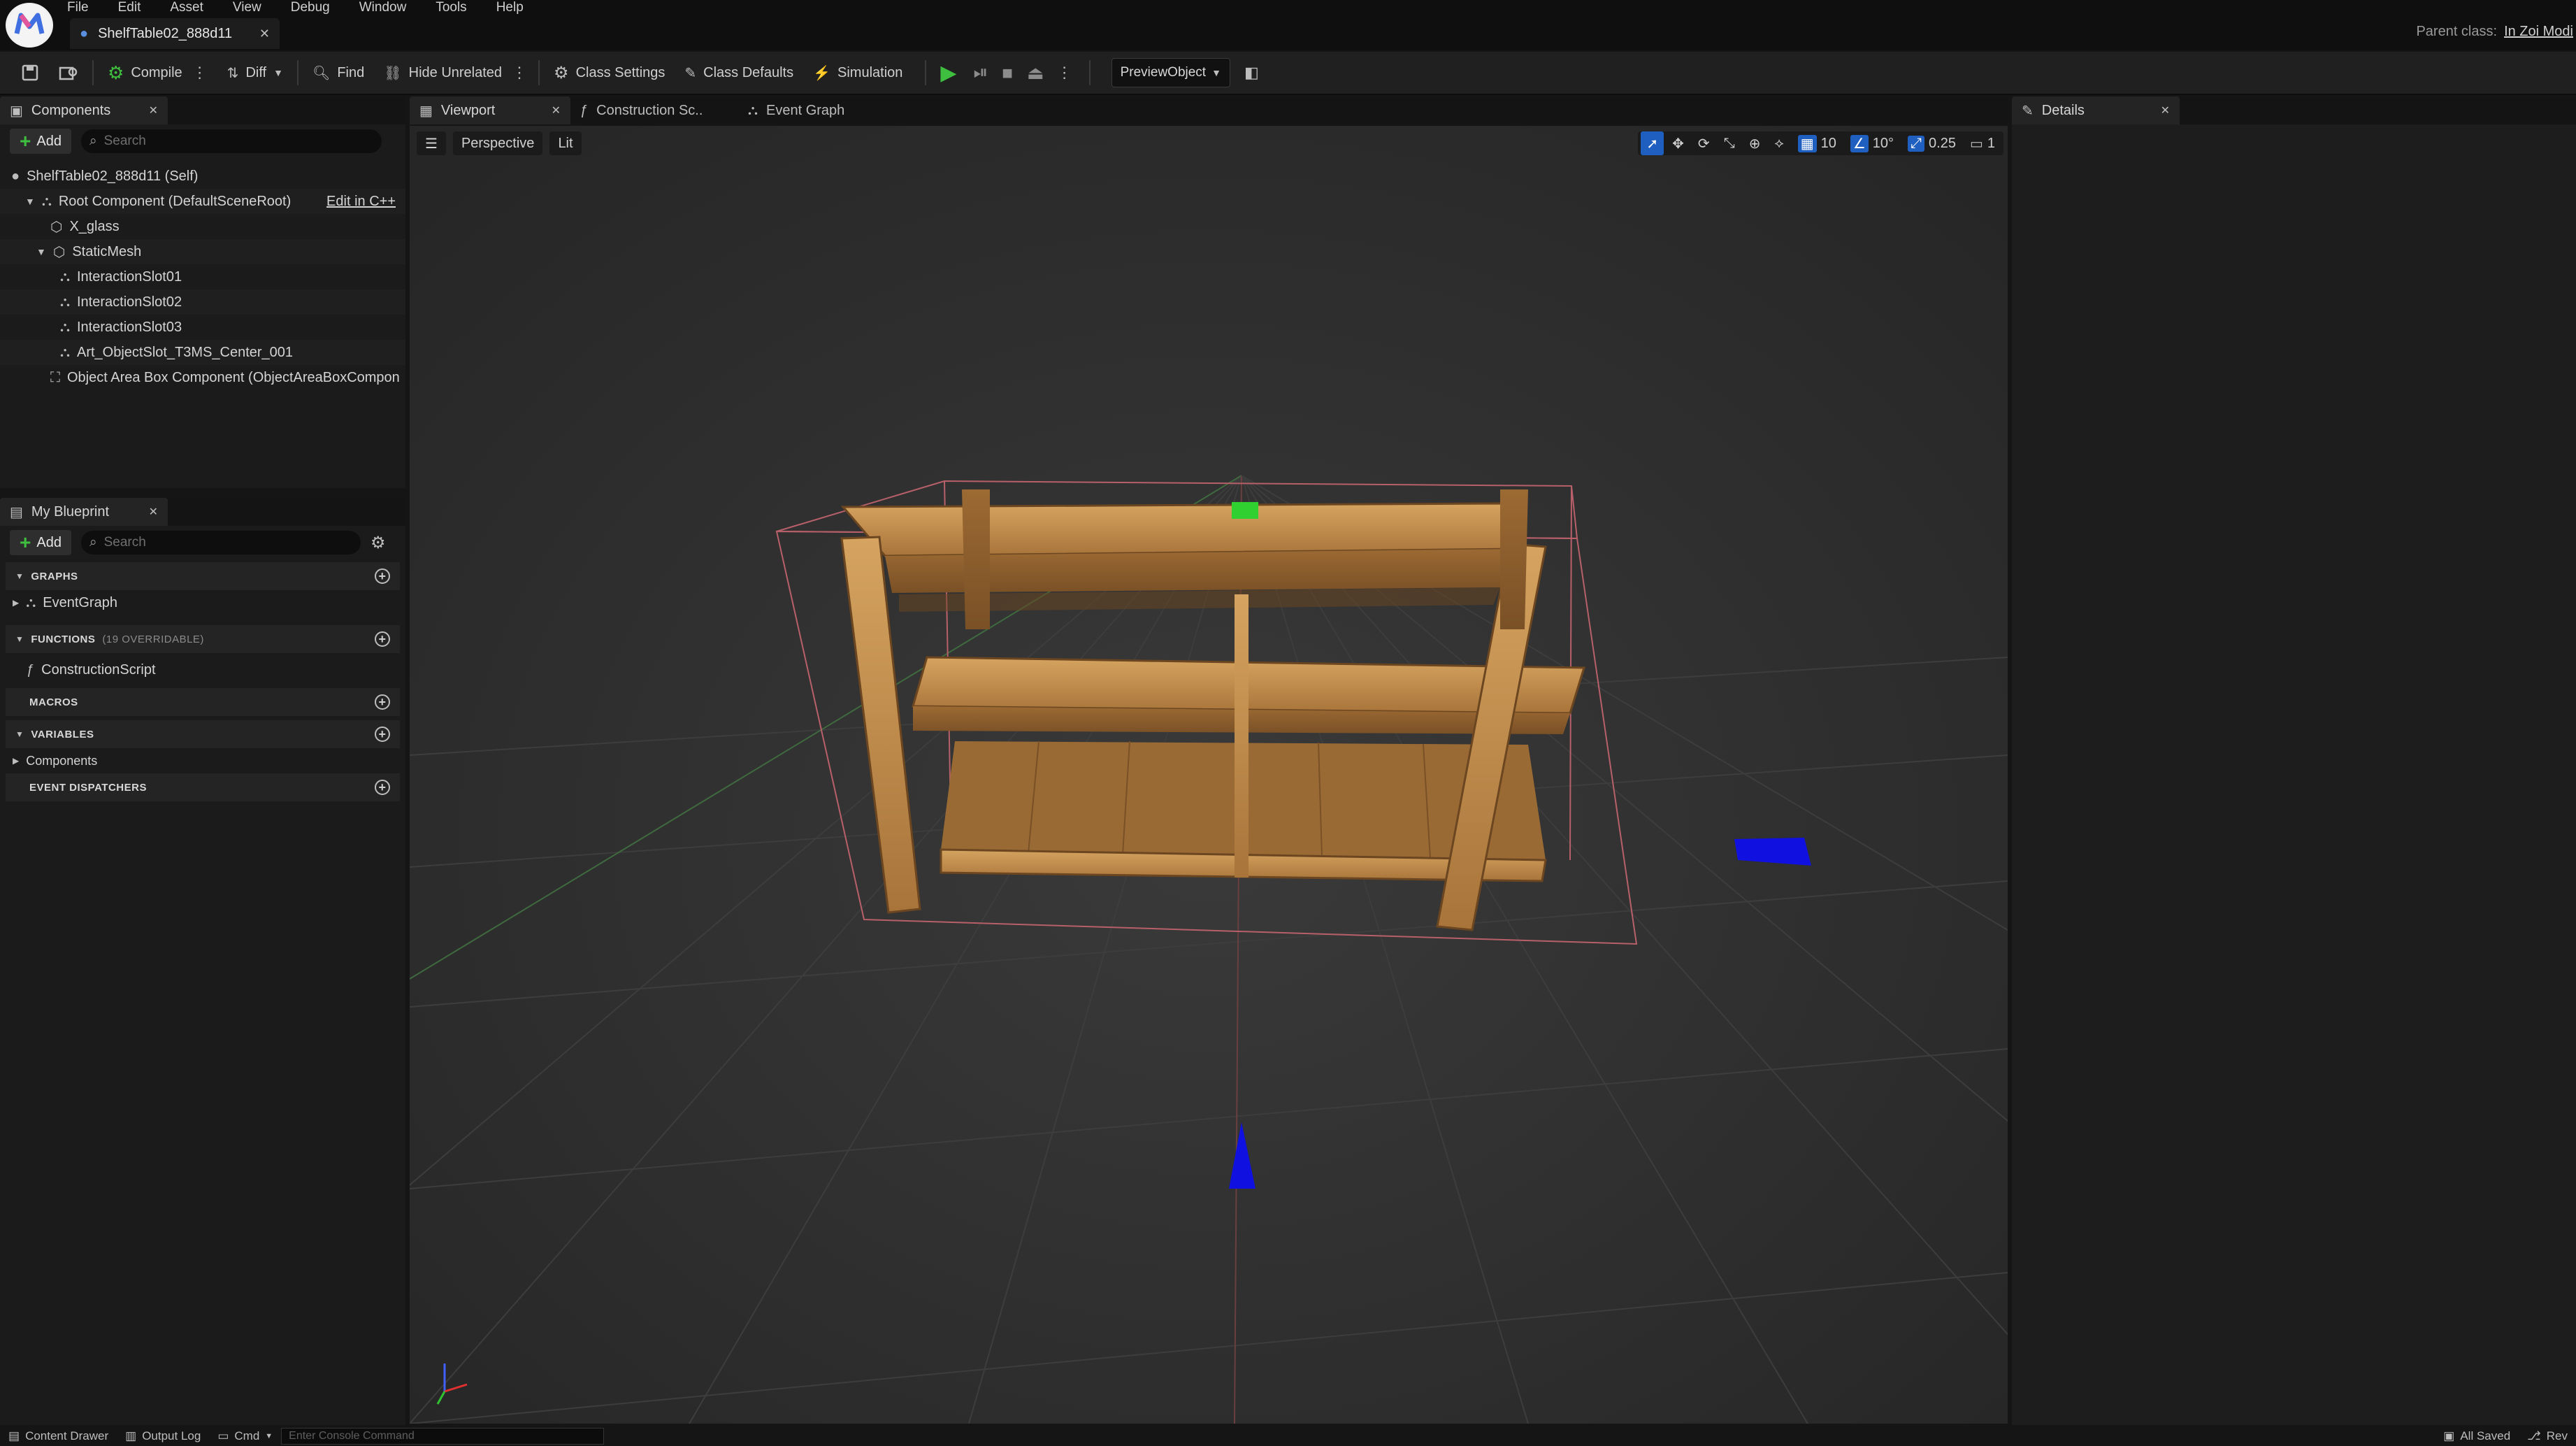 This screenshot has height=1446, width=2576. Describe the element at coordinates (202, 302) in the screenshot. I see `tree-item-interaction-slot-02: ⛬ InteractionSlot02` at that location.